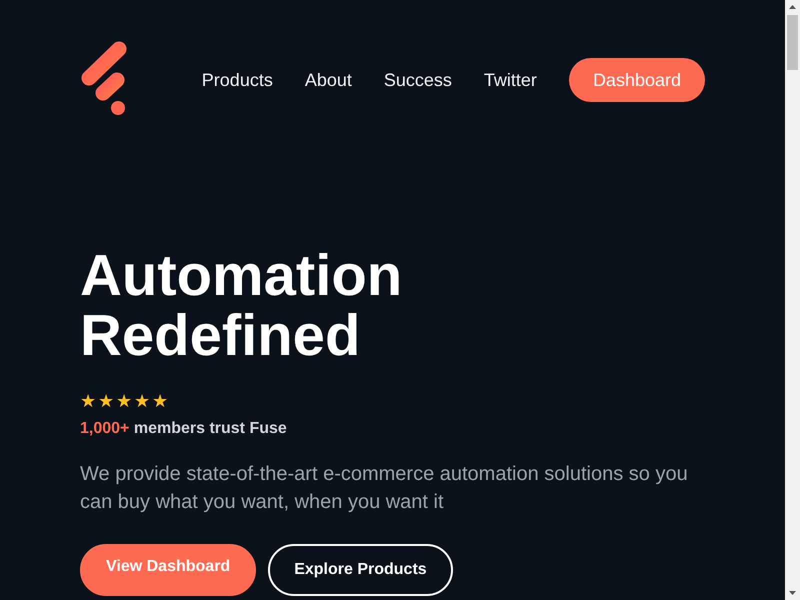 The height and width of the screenshot is (600, 800). What do you see at coordinates (418, 80) in the screenshot?
I see `nav-link: Success` at bounding box center [418, 80].